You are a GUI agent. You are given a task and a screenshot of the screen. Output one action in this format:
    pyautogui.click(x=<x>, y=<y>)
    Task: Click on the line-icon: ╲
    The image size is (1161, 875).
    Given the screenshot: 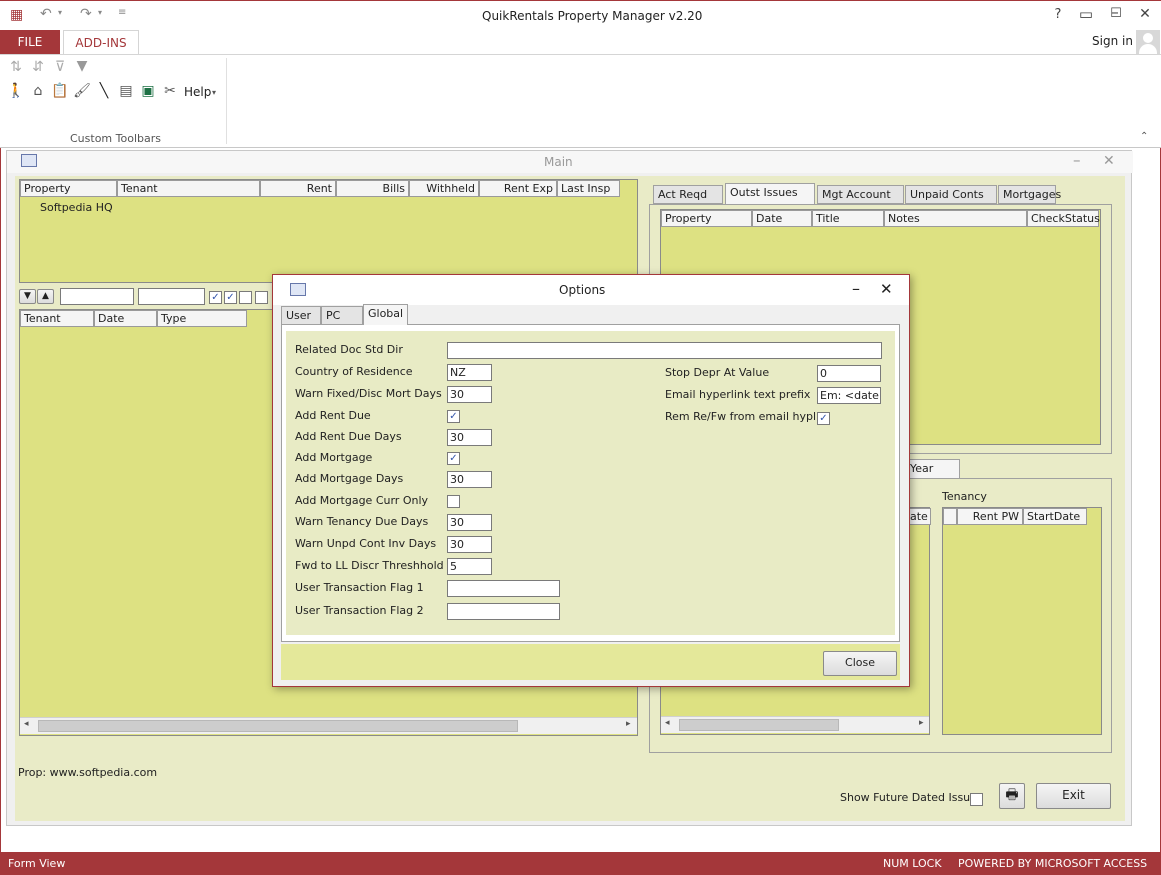 What is the action you would take?
    pyautogui.click(x=104, y=91)
    